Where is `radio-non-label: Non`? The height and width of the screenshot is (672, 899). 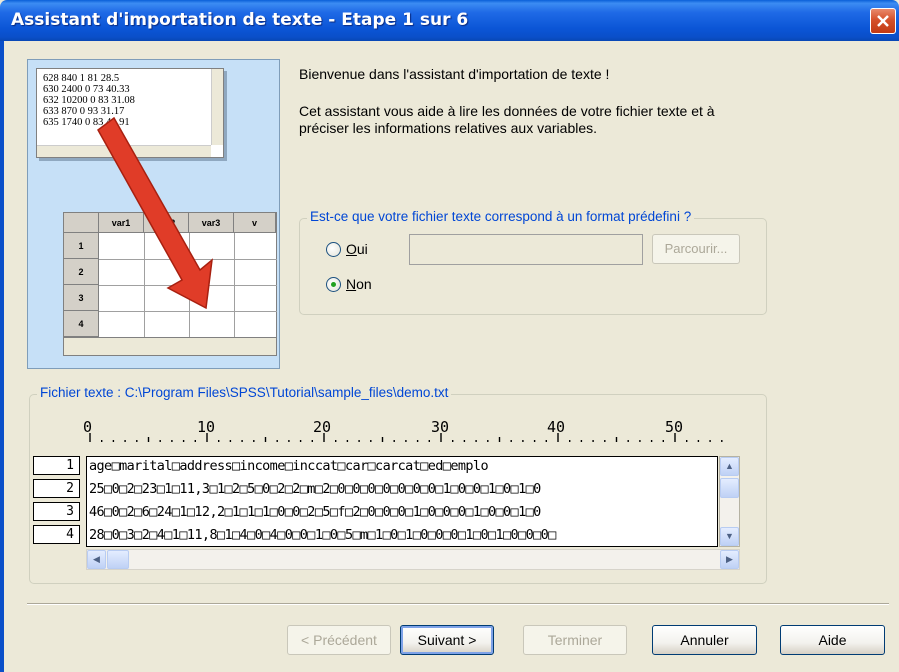
radio-non-label: Non is located at coordinates (359, 284).